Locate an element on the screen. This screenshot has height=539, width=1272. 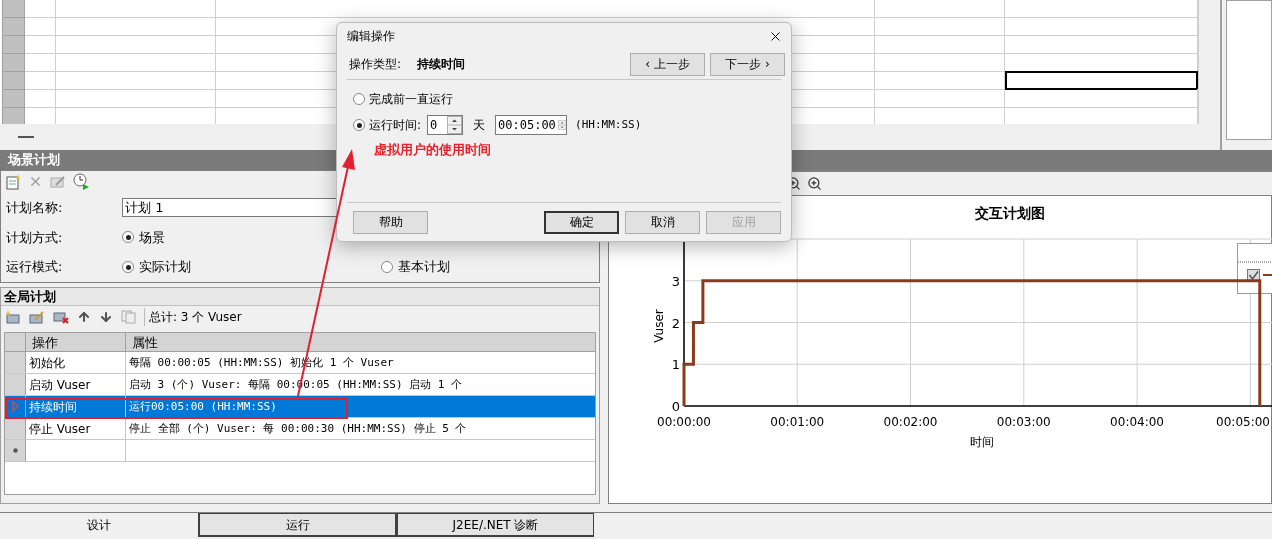
column-header: 操作 is located at coordinates (76, 342).